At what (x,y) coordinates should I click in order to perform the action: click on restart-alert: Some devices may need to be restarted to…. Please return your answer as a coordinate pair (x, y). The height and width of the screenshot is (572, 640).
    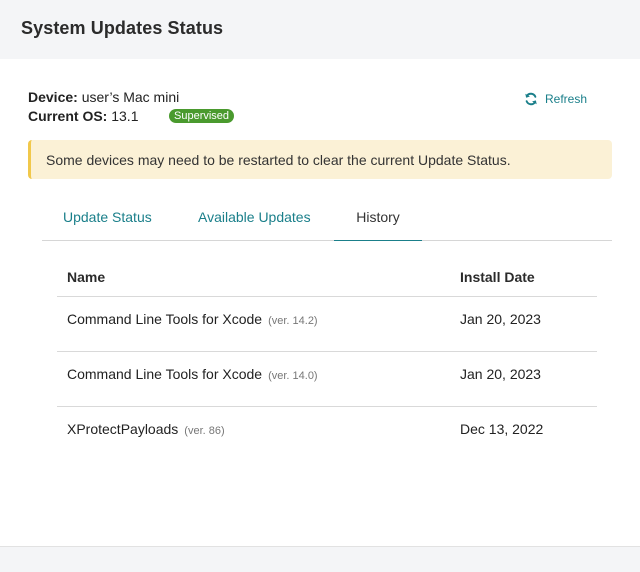
    Looking at the image, I should click on (320, 159).